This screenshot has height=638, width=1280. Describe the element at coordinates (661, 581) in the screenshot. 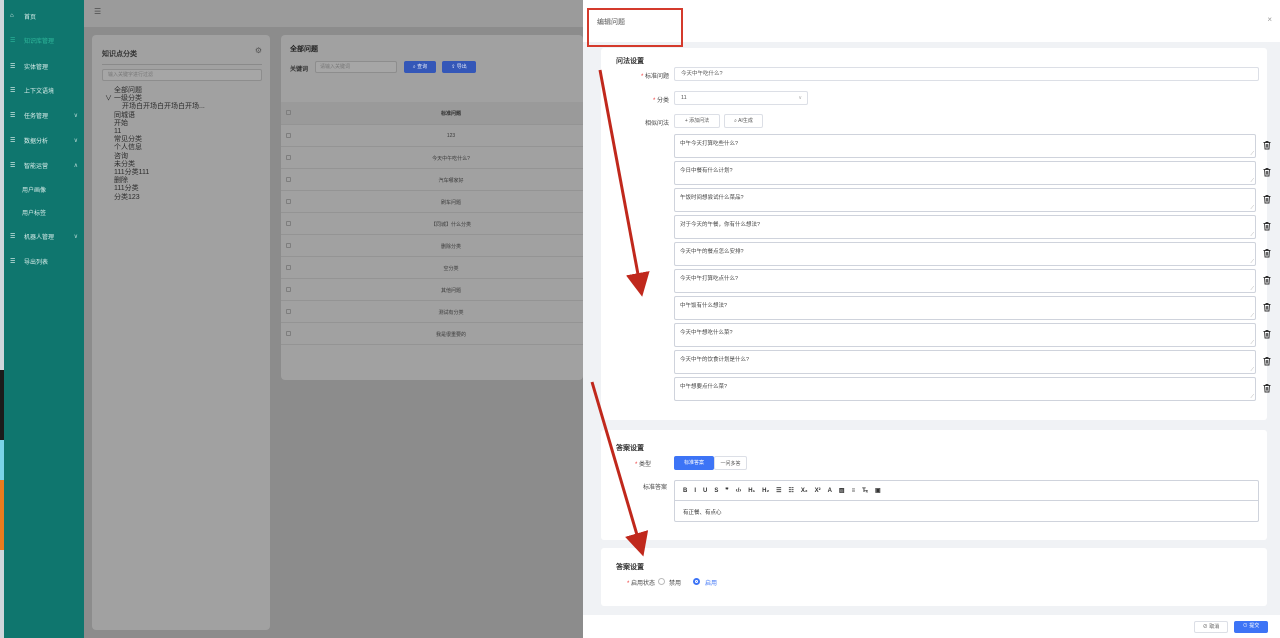

I see `radio-disabled` at that location.